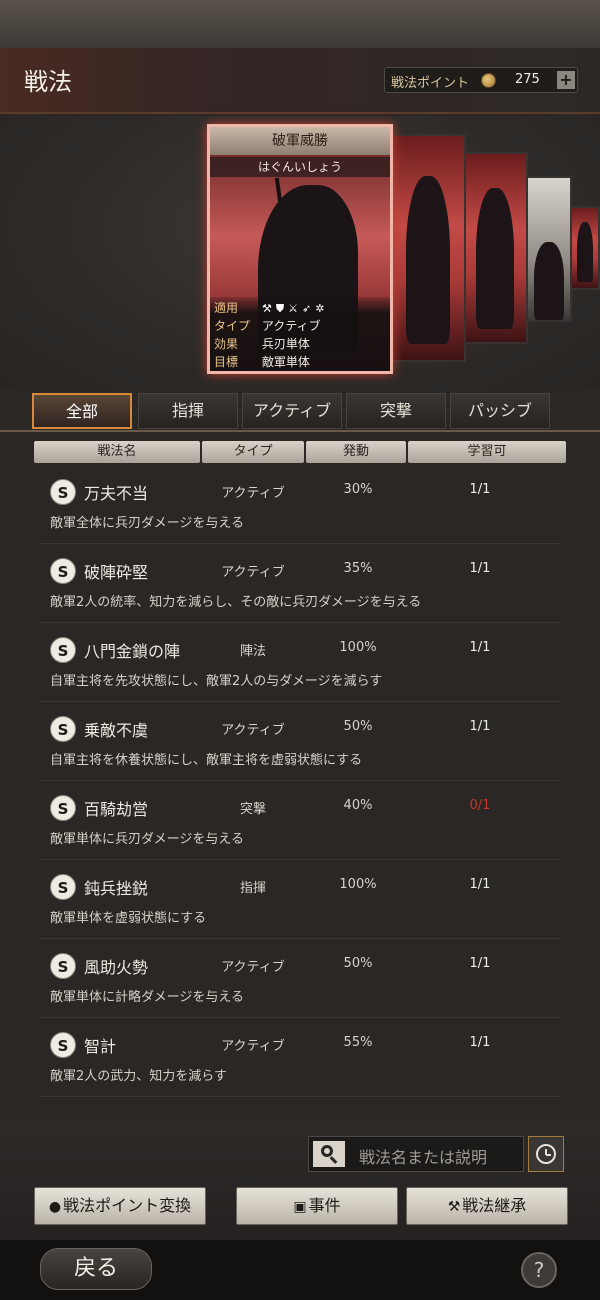 The height and width of the screenshot is (1300, 600). What do you see at coordinates (253, 452) in the screenshot?
I see `column-header-type: タイプ` at bounding box center [253, 452].